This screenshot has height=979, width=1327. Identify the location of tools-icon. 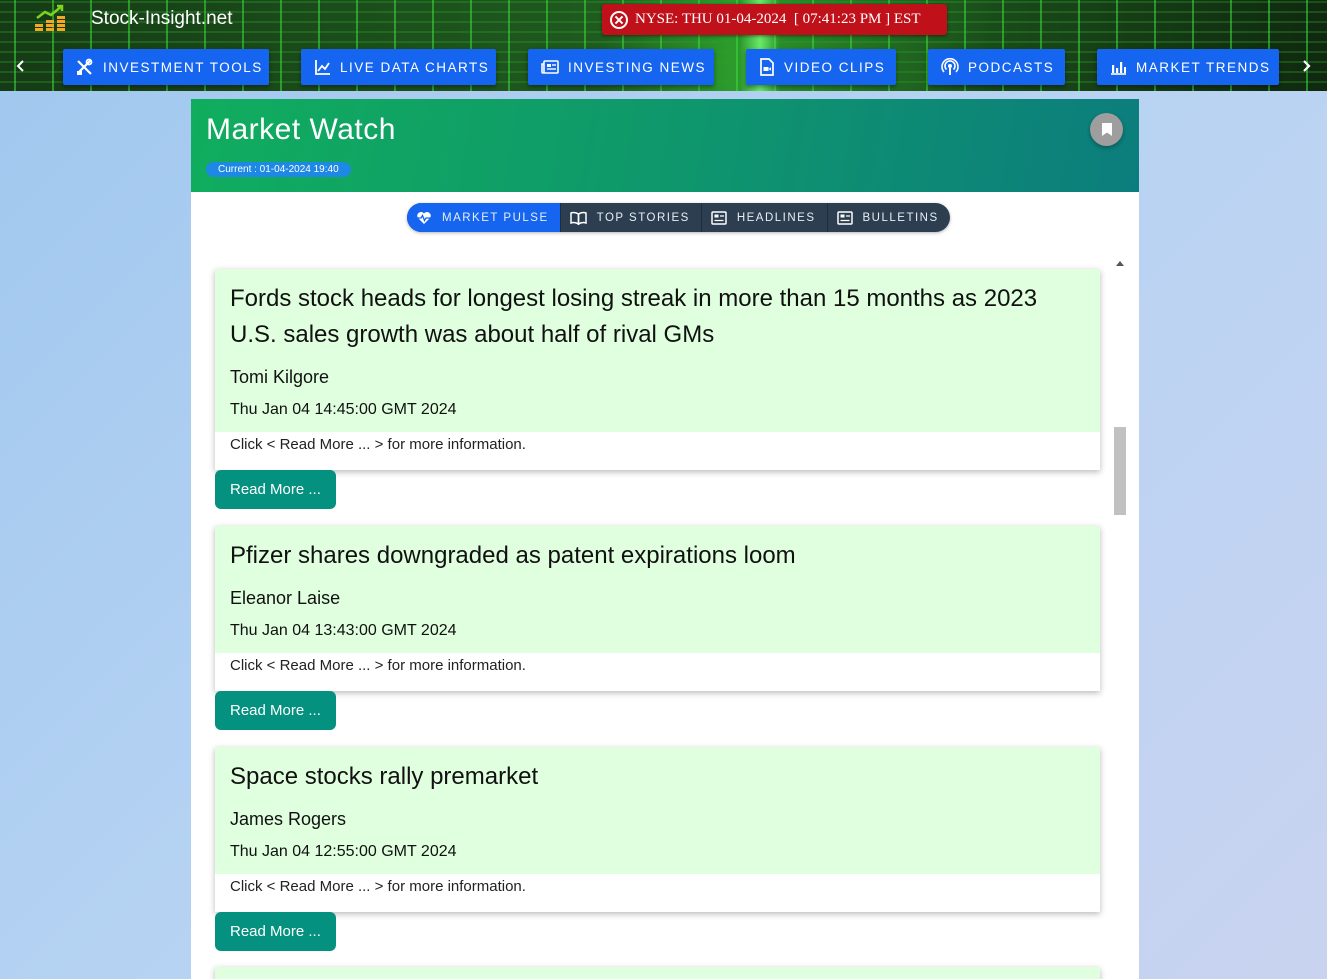
(85, 66).